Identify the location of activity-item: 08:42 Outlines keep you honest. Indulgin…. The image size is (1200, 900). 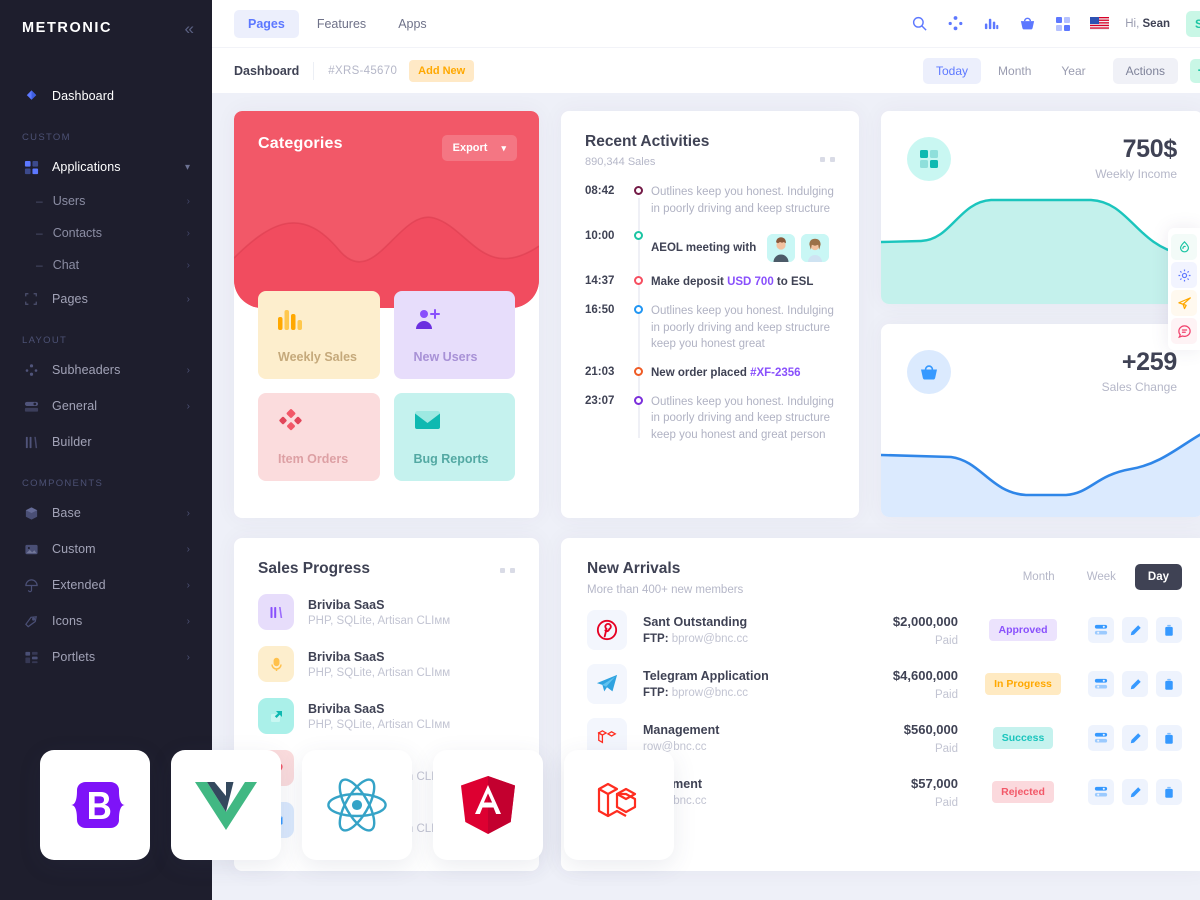
(710, 206).